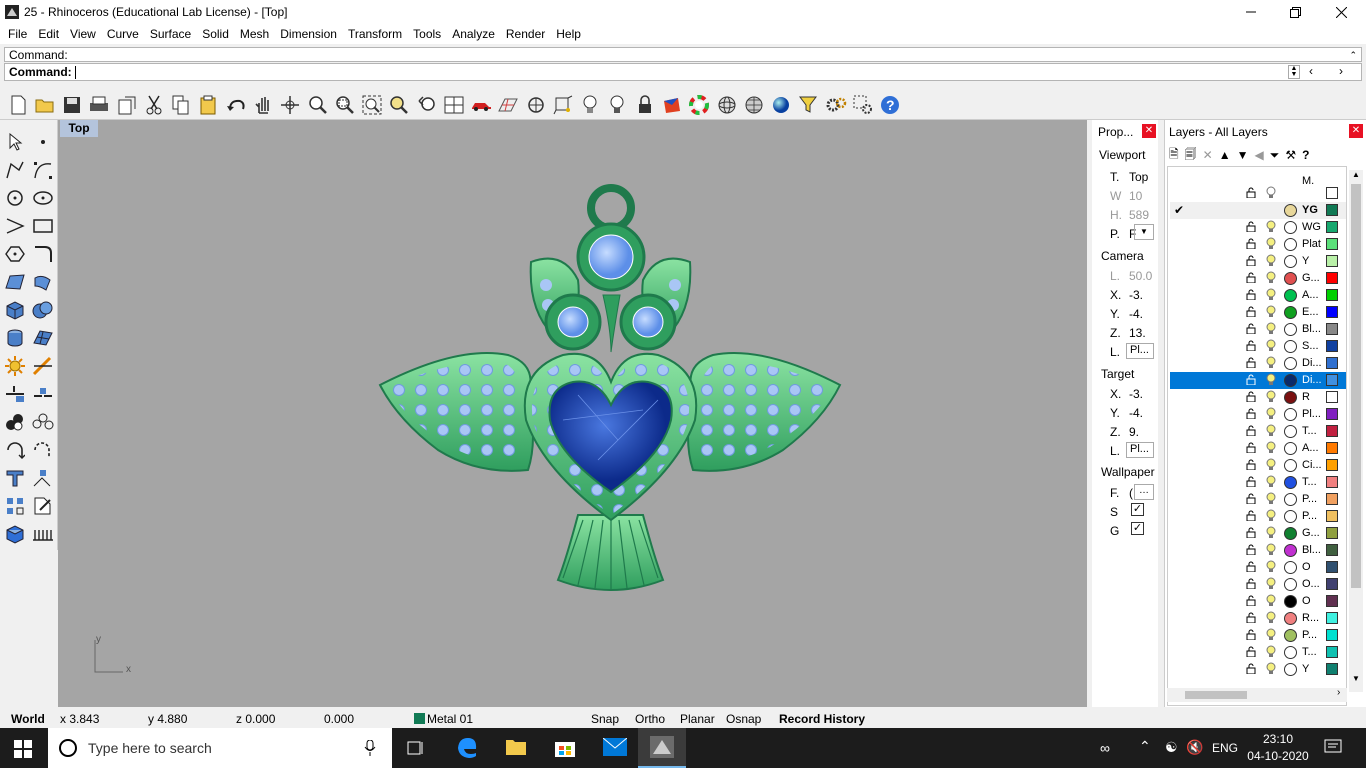 The image size is (1366, 768). What do you see at coordinates (1356, 386) in the screenshot?
I see `layers-scroll-thumb` at bounding box center [1356, 386].